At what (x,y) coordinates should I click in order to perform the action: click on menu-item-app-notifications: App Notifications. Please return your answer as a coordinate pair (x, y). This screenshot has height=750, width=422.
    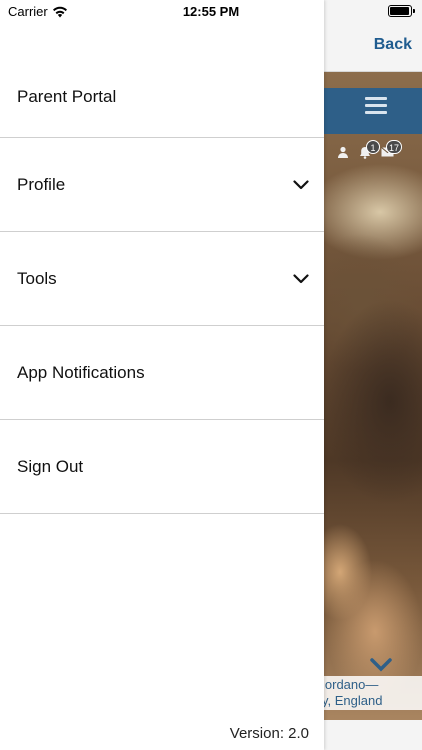
    Looking at the image, I should click on (162, 373).